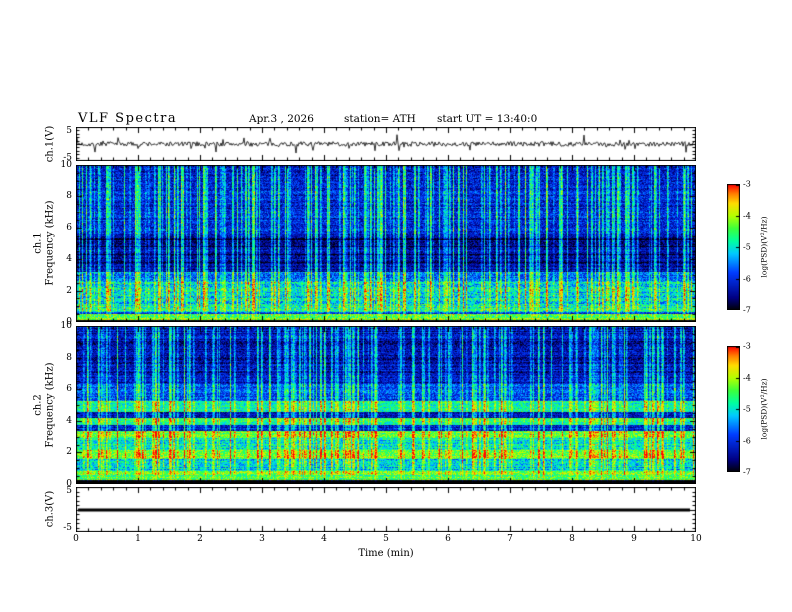 This screenshot has width=792, height=612. I want to click on ch1-waveform-canvas, so click(386, 144).